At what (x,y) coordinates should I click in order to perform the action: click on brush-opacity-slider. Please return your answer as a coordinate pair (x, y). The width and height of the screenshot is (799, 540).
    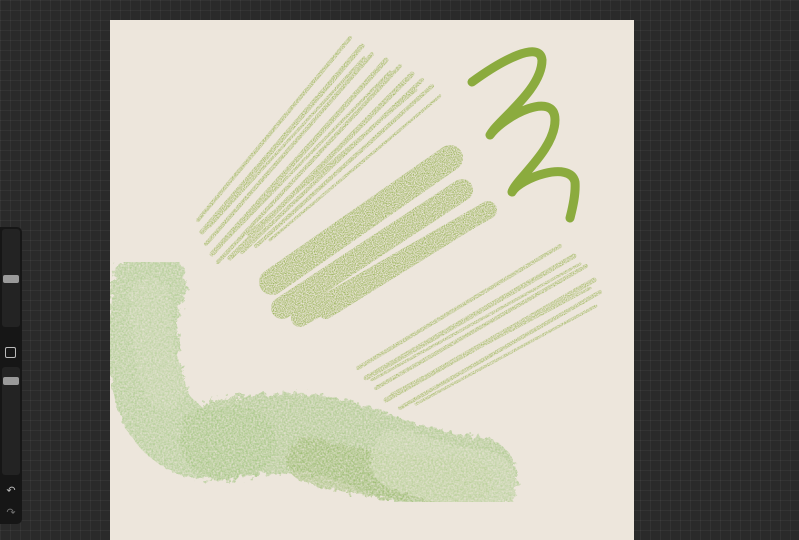
    Looking at the image, I should click on (11, 421).